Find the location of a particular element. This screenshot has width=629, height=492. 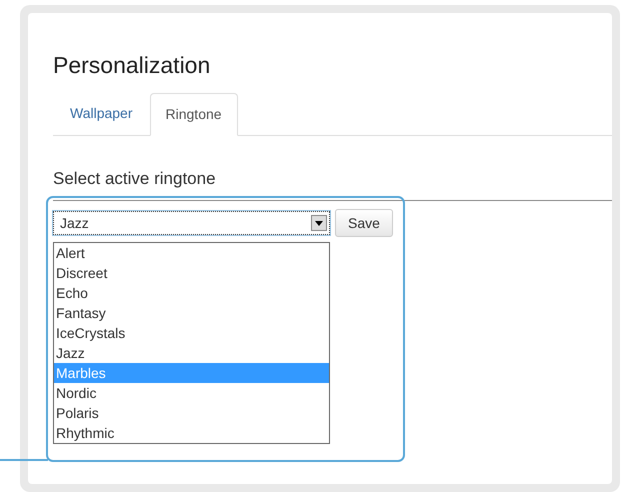

dropdown-option: Discreet is located at coordinates (191, 273).